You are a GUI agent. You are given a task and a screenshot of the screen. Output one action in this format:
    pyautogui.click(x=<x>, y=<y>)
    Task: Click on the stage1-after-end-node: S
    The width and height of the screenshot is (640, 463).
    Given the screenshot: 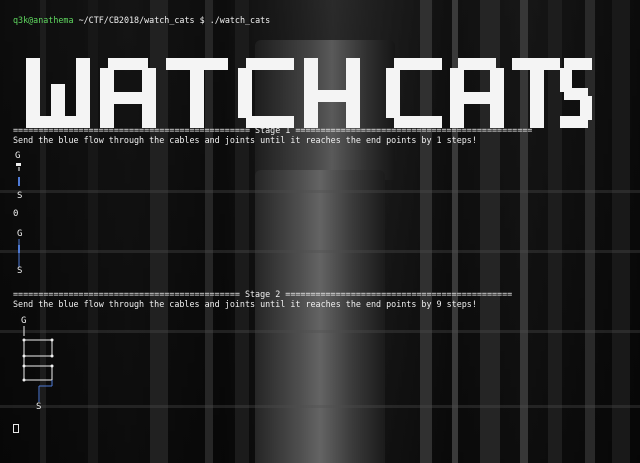 What is the action you would take?
    pyautogui.click(x=20, y=271)
    